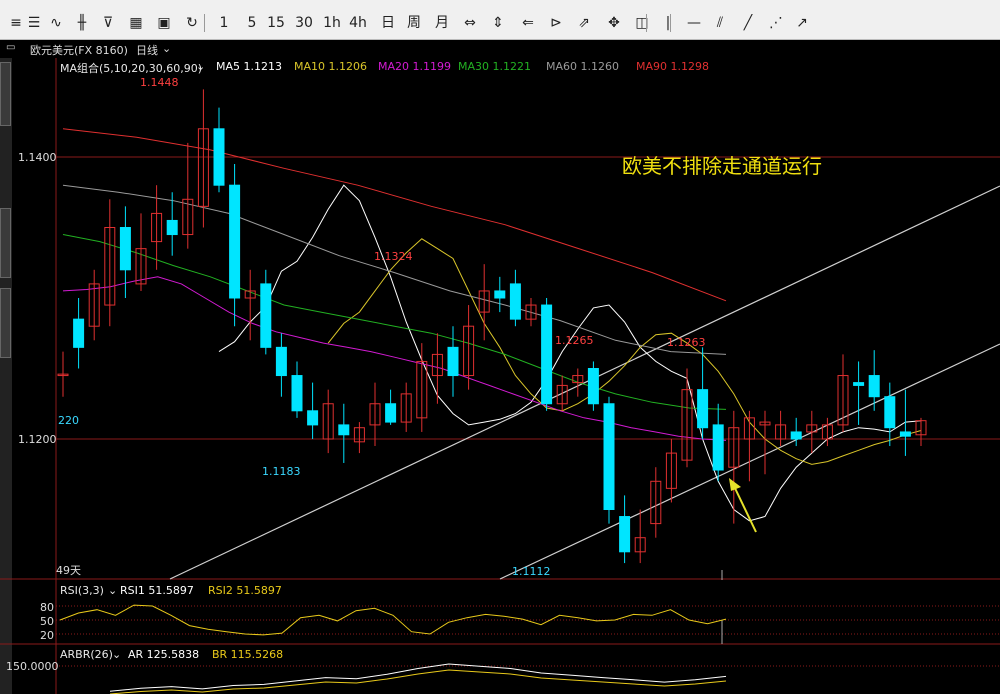 The image size is (1000, 694). Describe the element at coordinates (330, 66) in the screenshot. I see `ma-legend-ma10: MA10 1.1206` at that location.